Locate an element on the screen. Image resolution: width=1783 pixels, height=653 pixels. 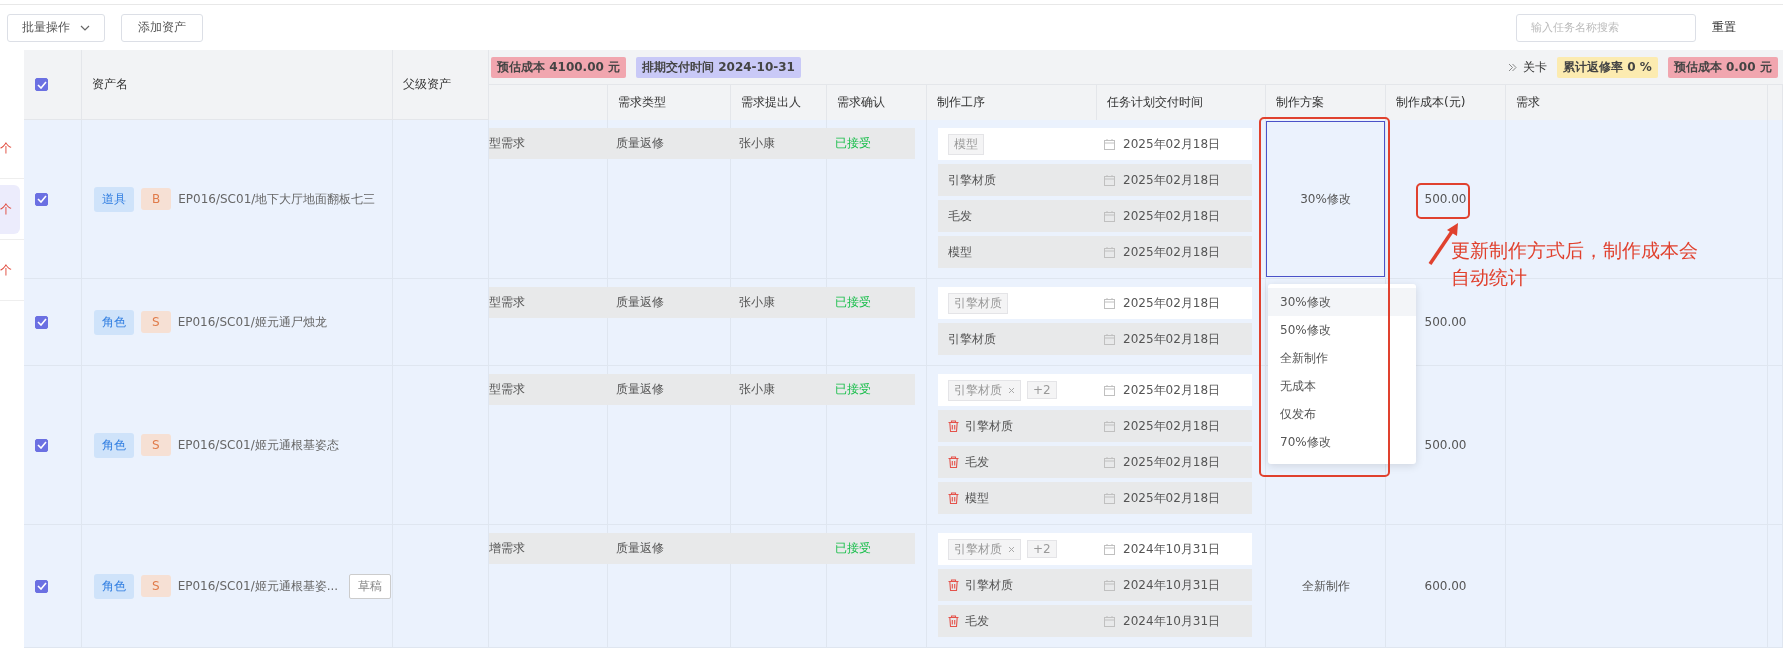
summary-tag: 累计返修率 0 % is located at coordinates (1607, 67).